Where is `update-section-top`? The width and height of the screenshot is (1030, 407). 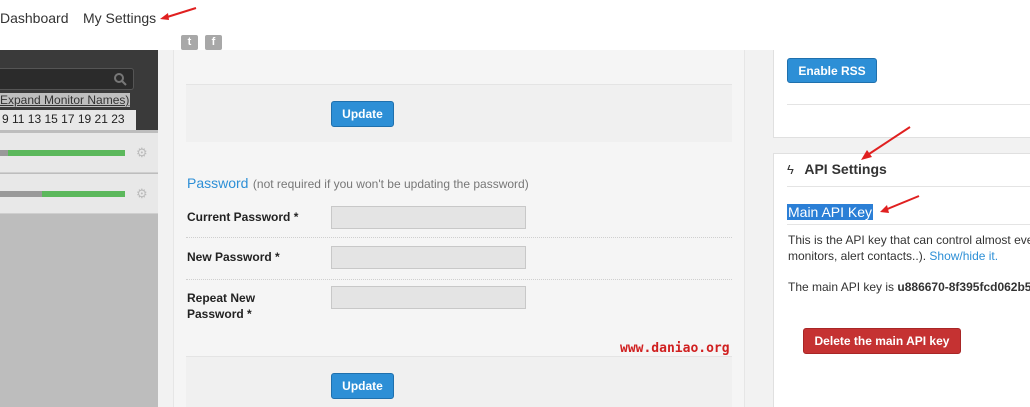 update-section-top is located at coordinates (459, 113).